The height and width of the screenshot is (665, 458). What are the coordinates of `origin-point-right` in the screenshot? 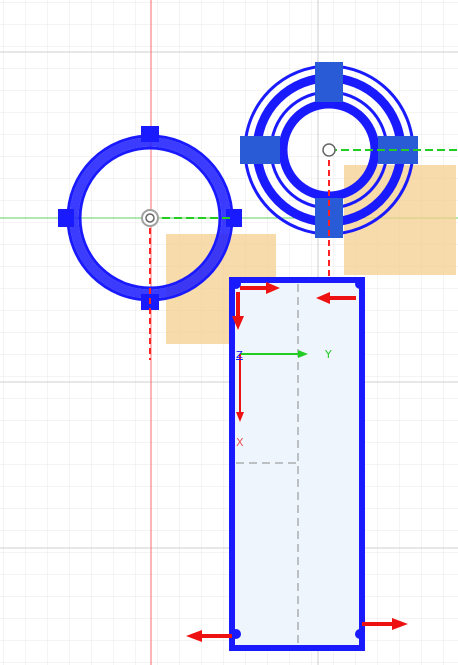 It's located at (329, 150).